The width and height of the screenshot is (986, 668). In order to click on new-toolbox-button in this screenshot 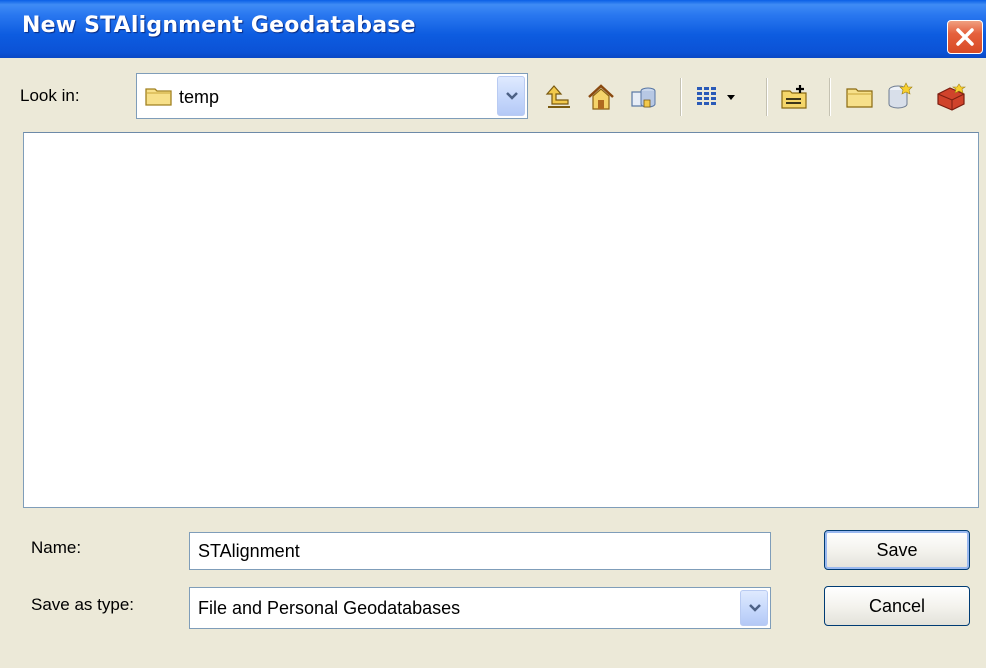, I will do `click(951, 97)`.